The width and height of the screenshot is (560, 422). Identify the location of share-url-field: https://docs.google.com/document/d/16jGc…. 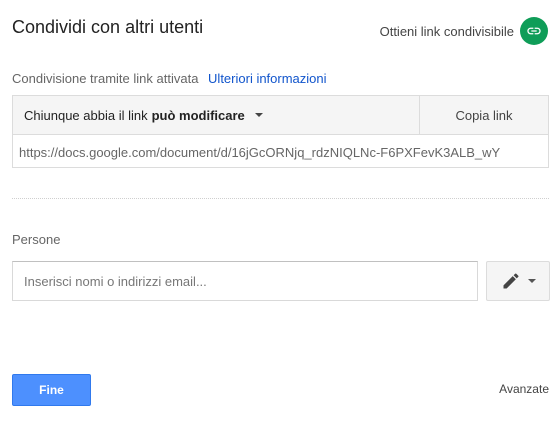
(280, 152).